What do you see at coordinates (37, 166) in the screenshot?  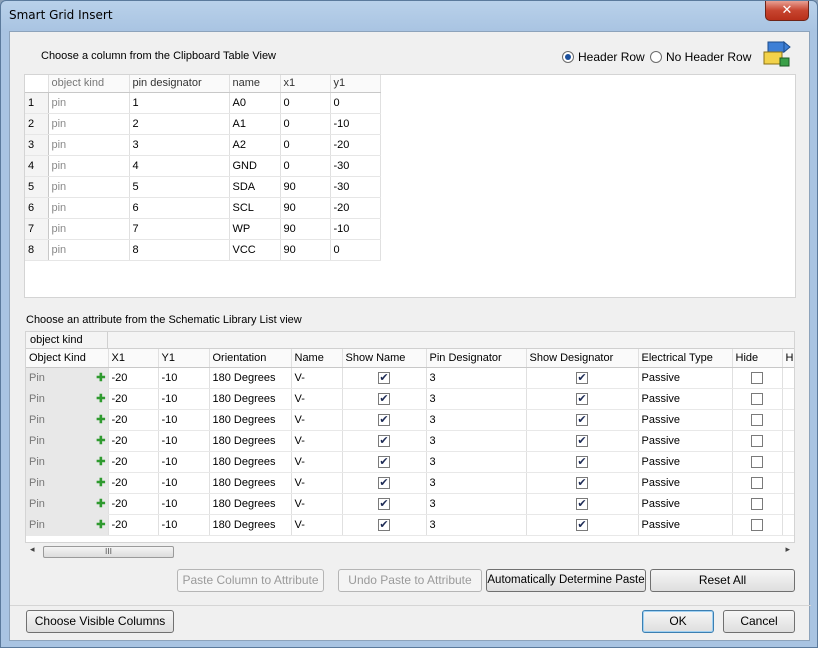 I see `row-number: 4` at bounding box center [37, 166].